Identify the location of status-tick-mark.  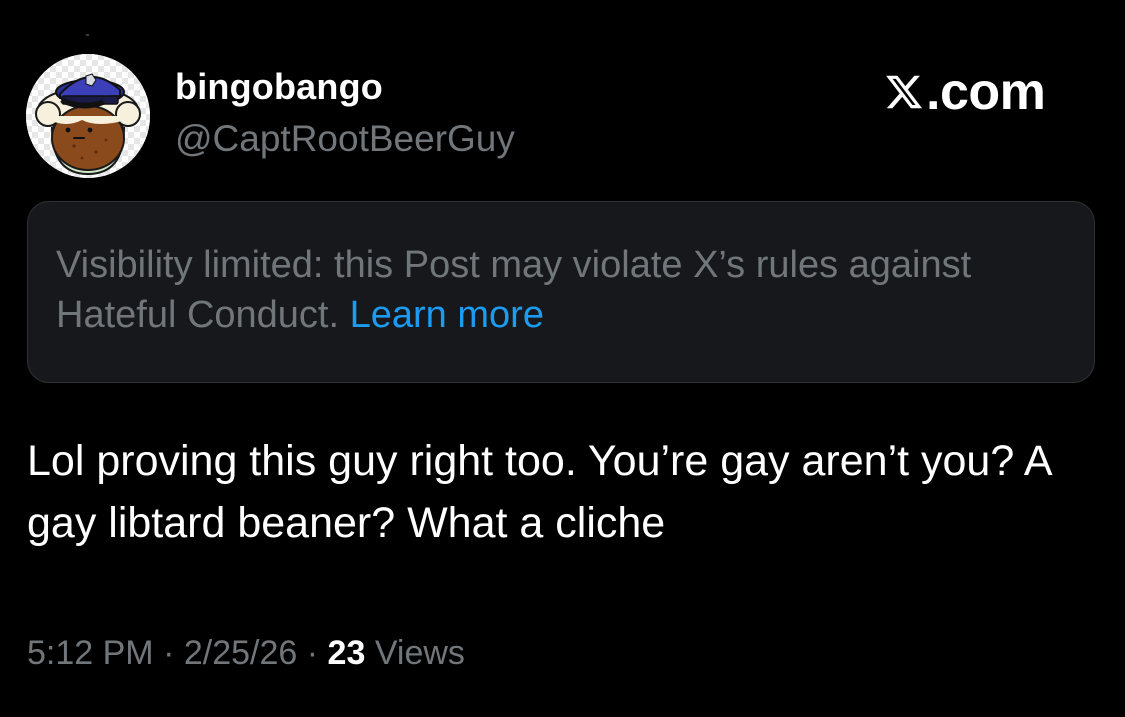
(87, 35).